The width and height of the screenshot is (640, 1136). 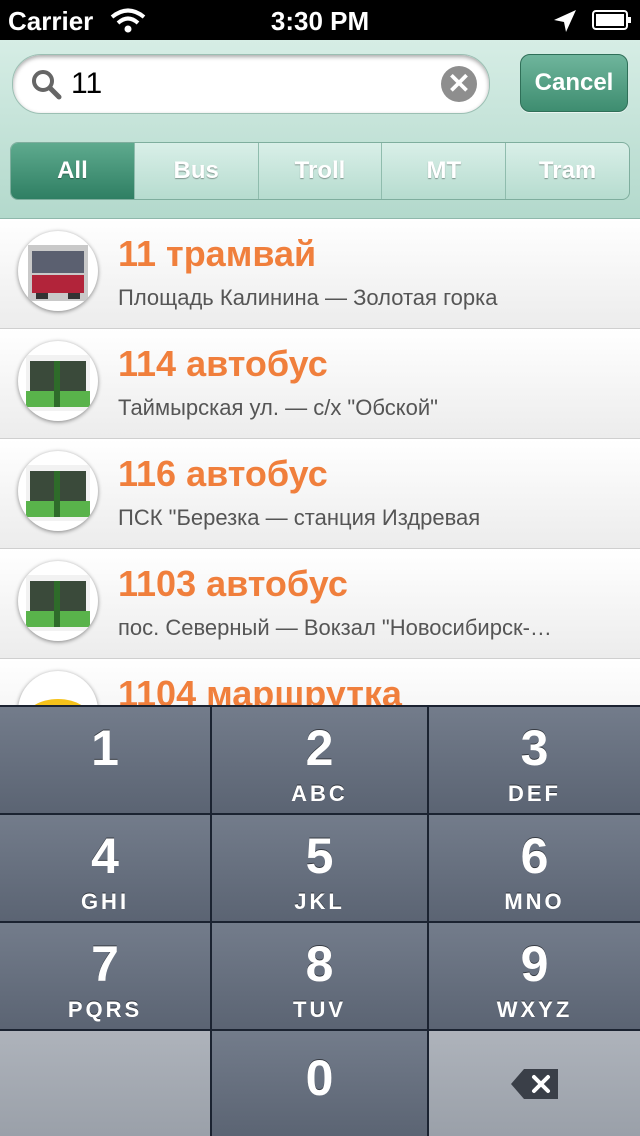 I want to click on location-arrow-icon, so click(x=565, y=21).